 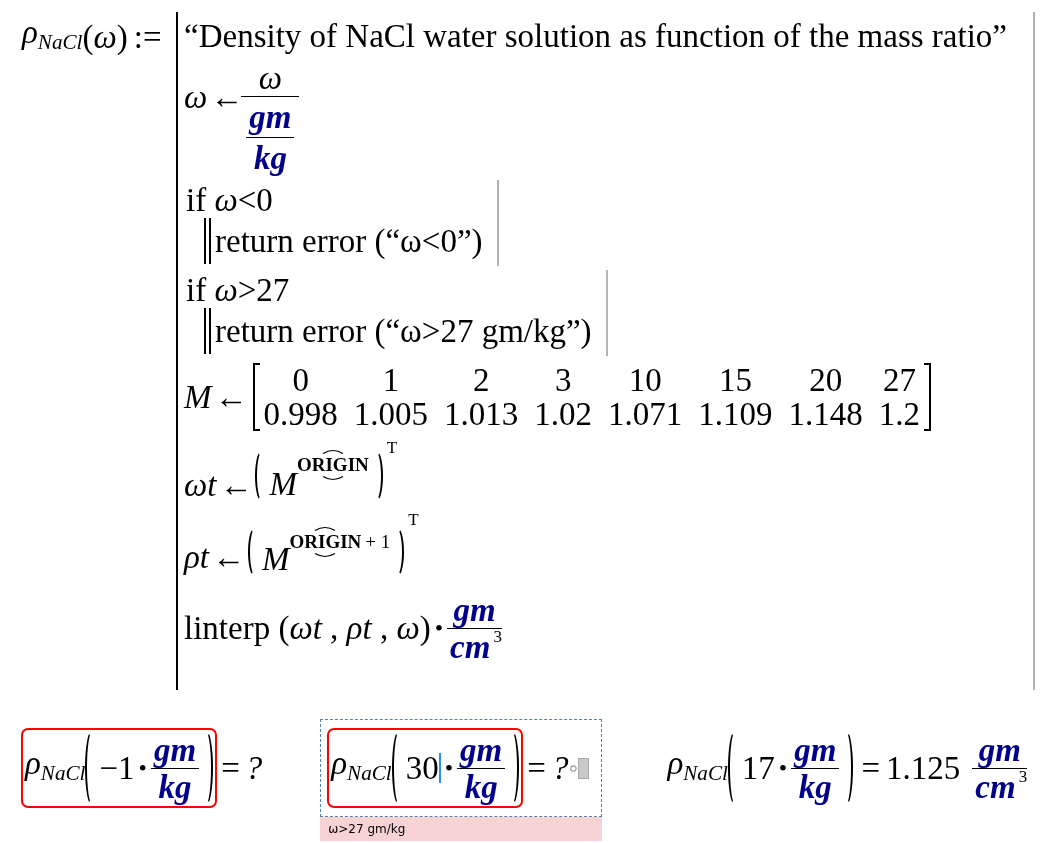 I want to click on numerator-variable: ω, so click(x=270, y=78).